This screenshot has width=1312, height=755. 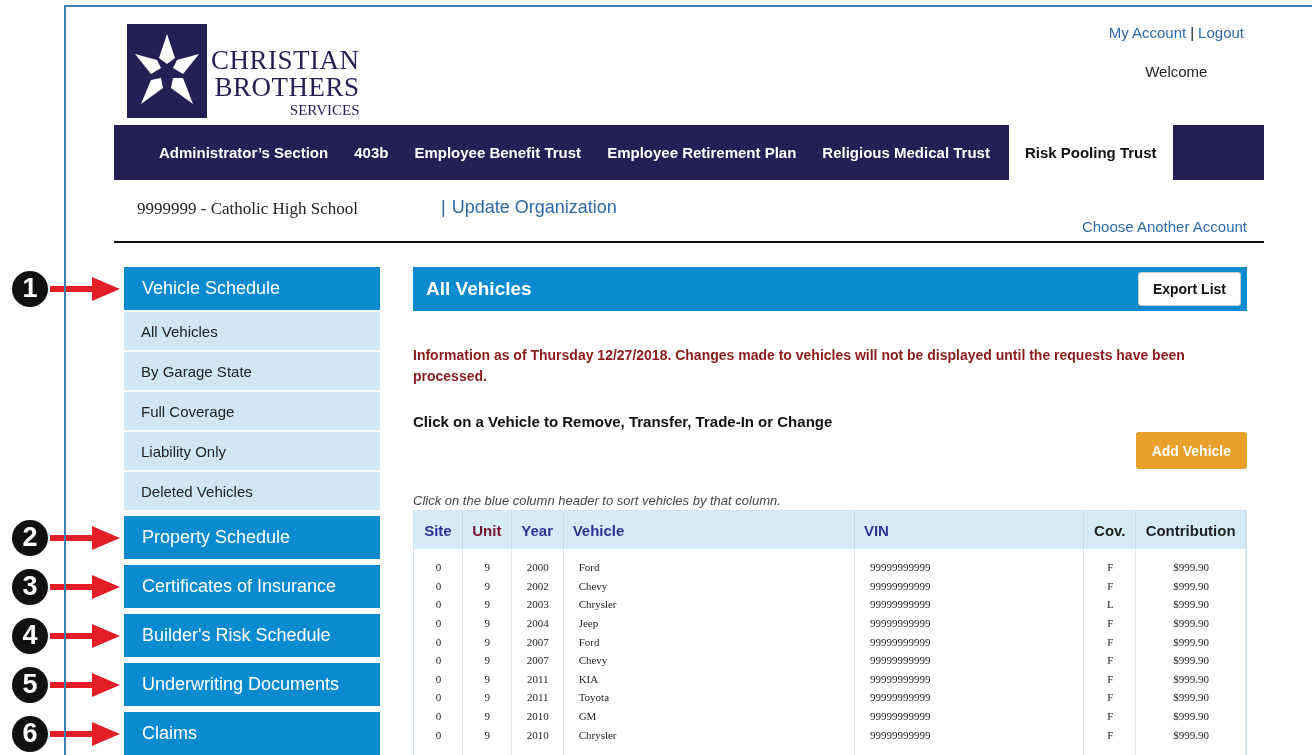 What do you see at coordinates (487, 530) in the screenshot?
I see `column-header: Unit` at bounding box center [487, 530].